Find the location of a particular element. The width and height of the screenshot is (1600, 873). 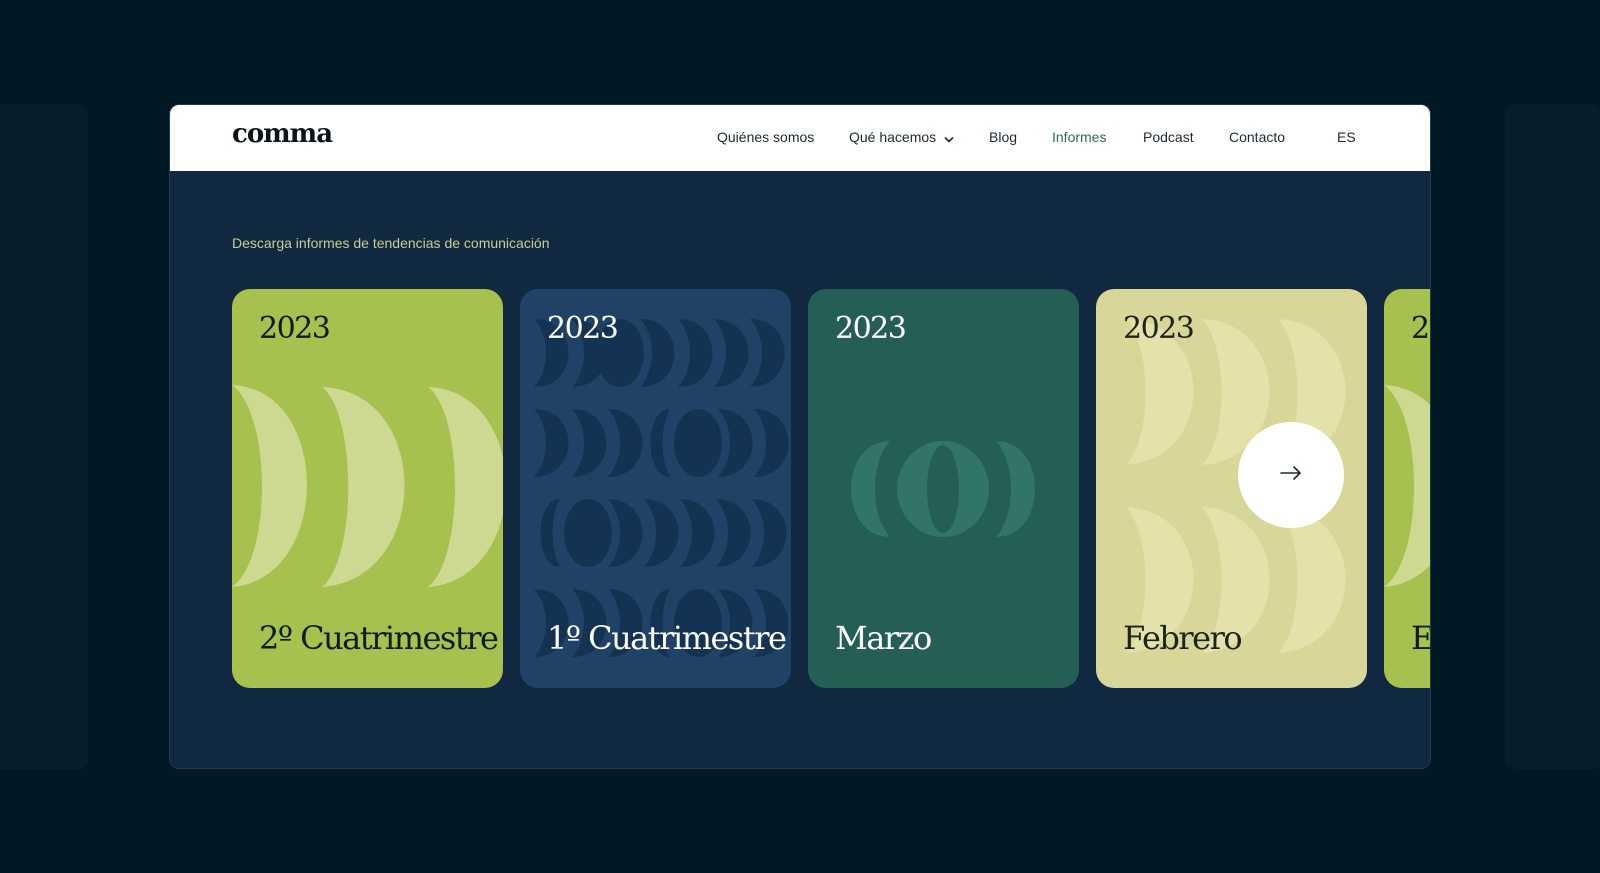

nav-item-podcast: Podcast is located at coordinates (1168, 137).